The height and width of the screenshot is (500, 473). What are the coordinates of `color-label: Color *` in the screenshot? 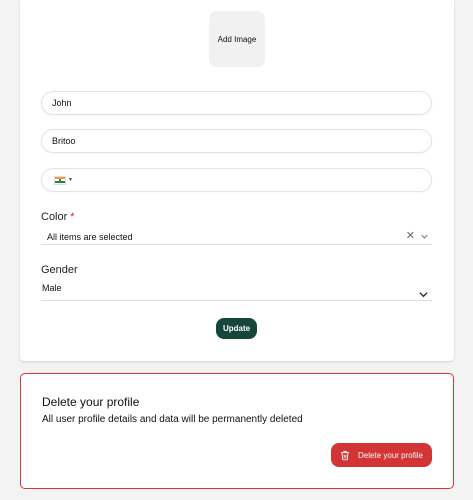 It's located at (58, 217).